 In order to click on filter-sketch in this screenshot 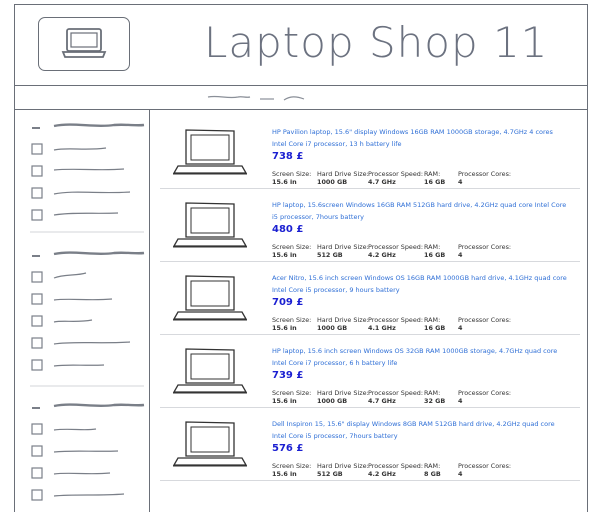, I will do `click(87, 312)`.